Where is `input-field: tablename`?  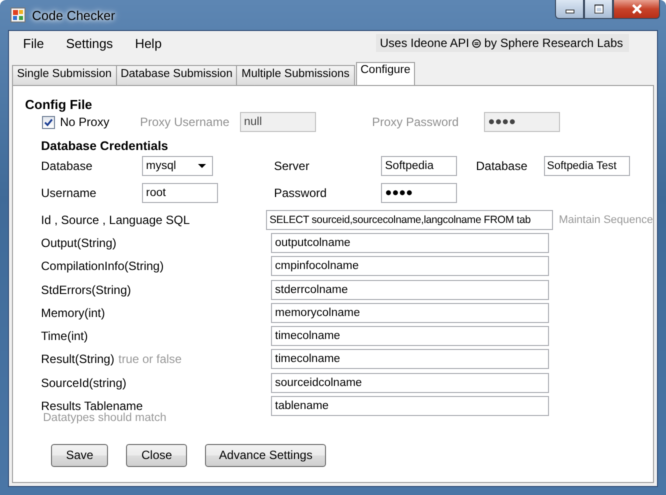 input-field: tablename is located at coordinates (410, 406).